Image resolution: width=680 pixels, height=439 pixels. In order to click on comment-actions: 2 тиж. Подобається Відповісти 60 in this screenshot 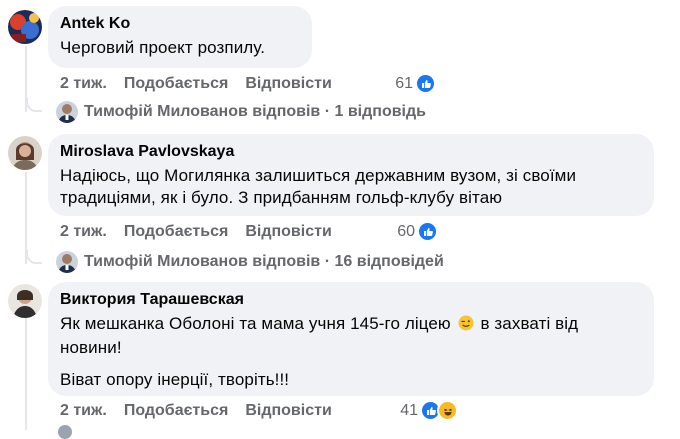, I will do `click(249, 231)`.